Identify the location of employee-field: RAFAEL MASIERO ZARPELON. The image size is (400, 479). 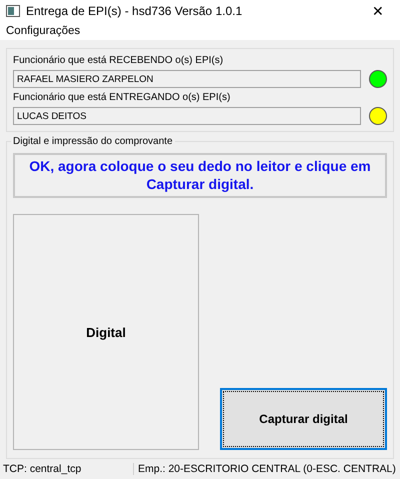
(187, 79).